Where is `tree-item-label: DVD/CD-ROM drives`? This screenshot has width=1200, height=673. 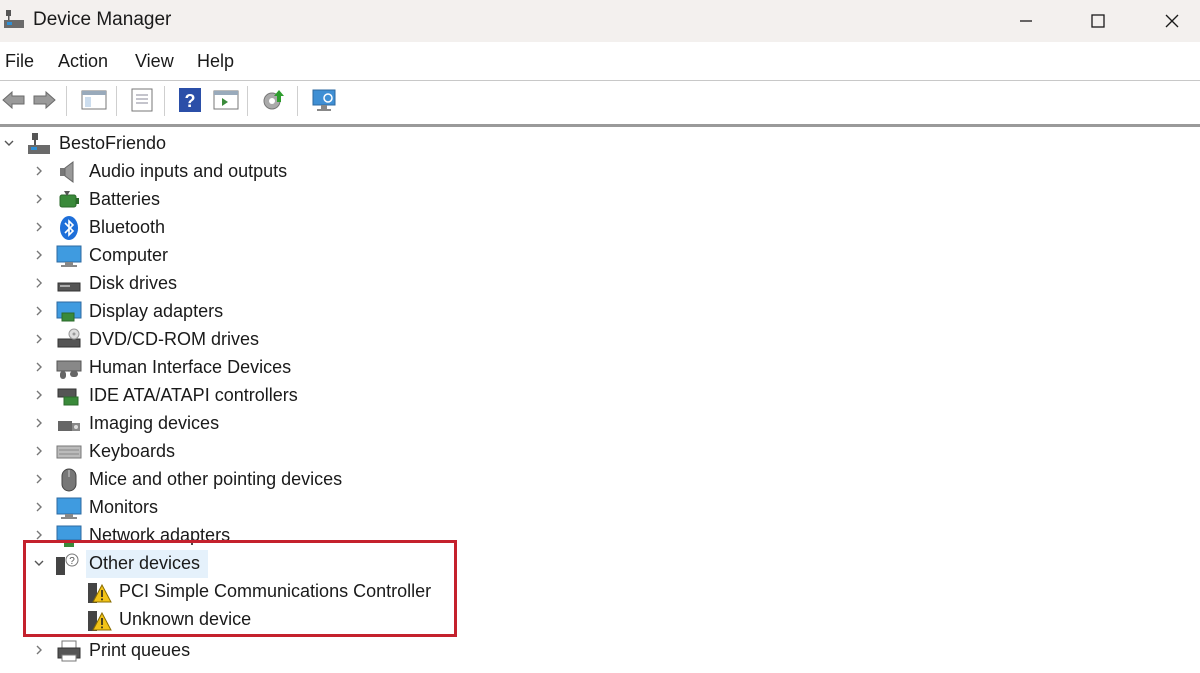
tree-item-label: DVD/CD-ROM drives is located at coordinates (174, 339).